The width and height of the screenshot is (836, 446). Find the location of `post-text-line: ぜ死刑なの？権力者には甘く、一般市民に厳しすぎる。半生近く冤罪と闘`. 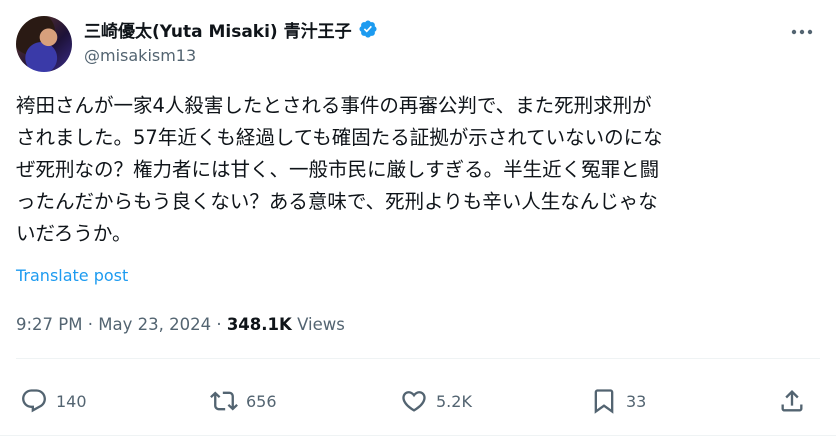

post-text-line: ぜ死刑なの？権力者には甘く、一般市民に厳しすぎる。半生近く冤罪と闘 is located at coordinates (338, 169).